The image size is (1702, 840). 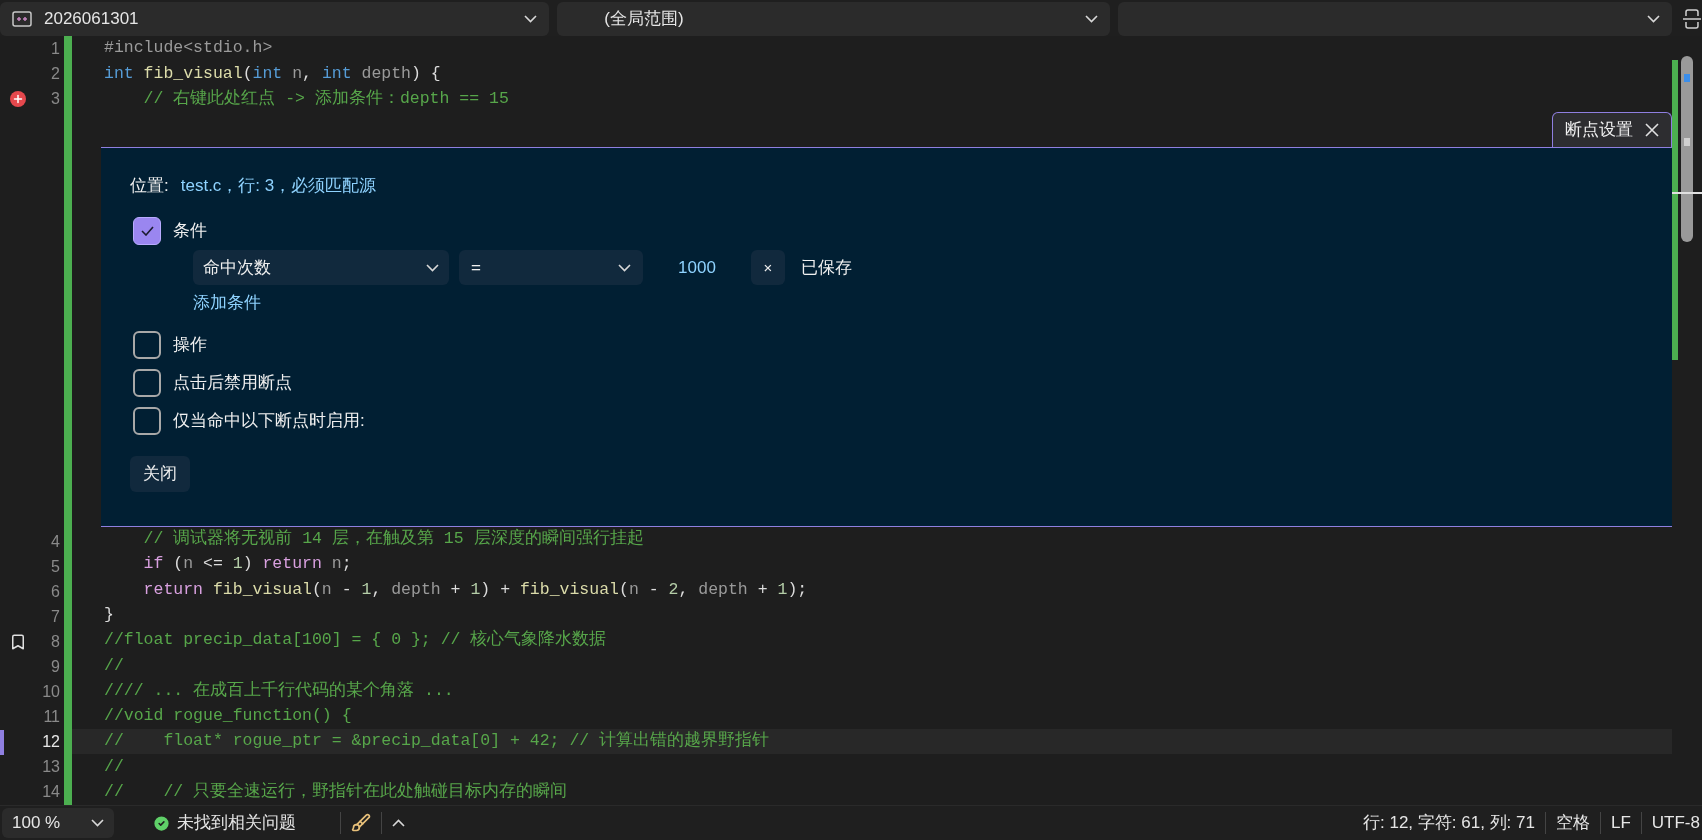 I want to click on location-label: 位置:, so click(x=149, y=186).